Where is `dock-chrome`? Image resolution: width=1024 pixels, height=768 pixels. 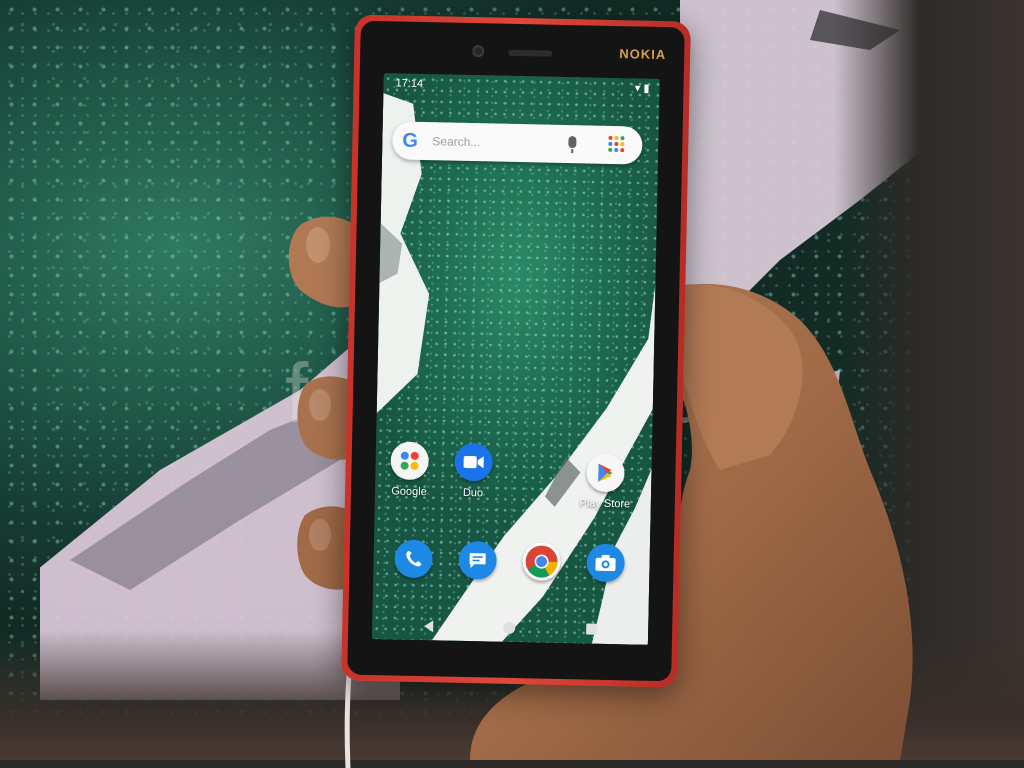
dock-chrome is located at coordinates (541, 561).